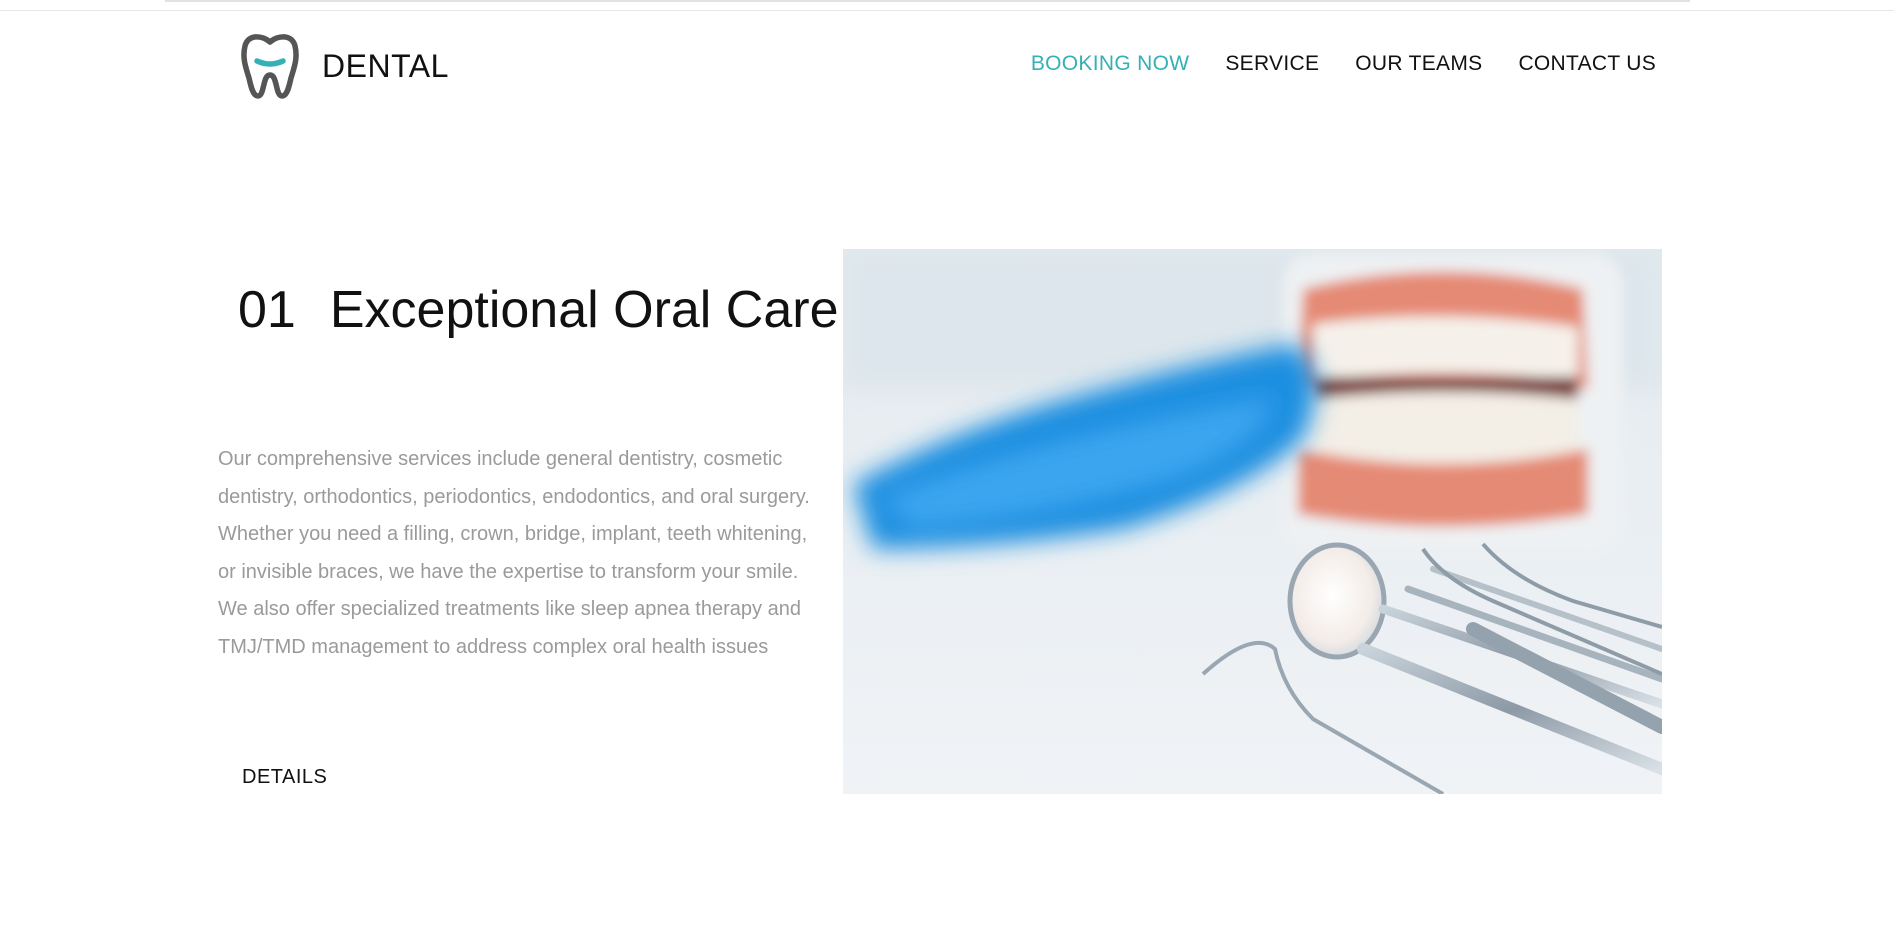 Image resolution: width=1894 pixels, height=930 pixels. Describe the element at coordinates (1110, 64) in the screenshot. I see `nav-booking-now: BOOKING NOW` at that location.